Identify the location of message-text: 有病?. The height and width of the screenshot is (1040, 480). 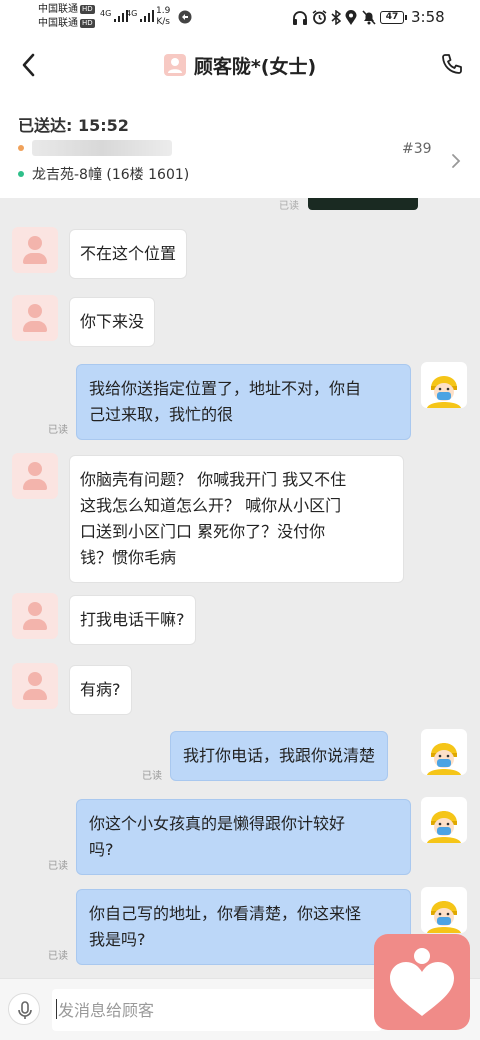
(100, 689).